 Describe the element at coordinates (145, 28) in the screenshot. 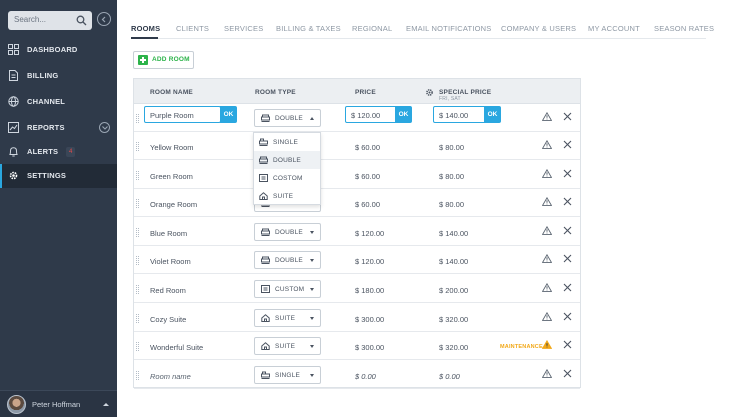

I see `tab-rooms: ROOMS` at that location.